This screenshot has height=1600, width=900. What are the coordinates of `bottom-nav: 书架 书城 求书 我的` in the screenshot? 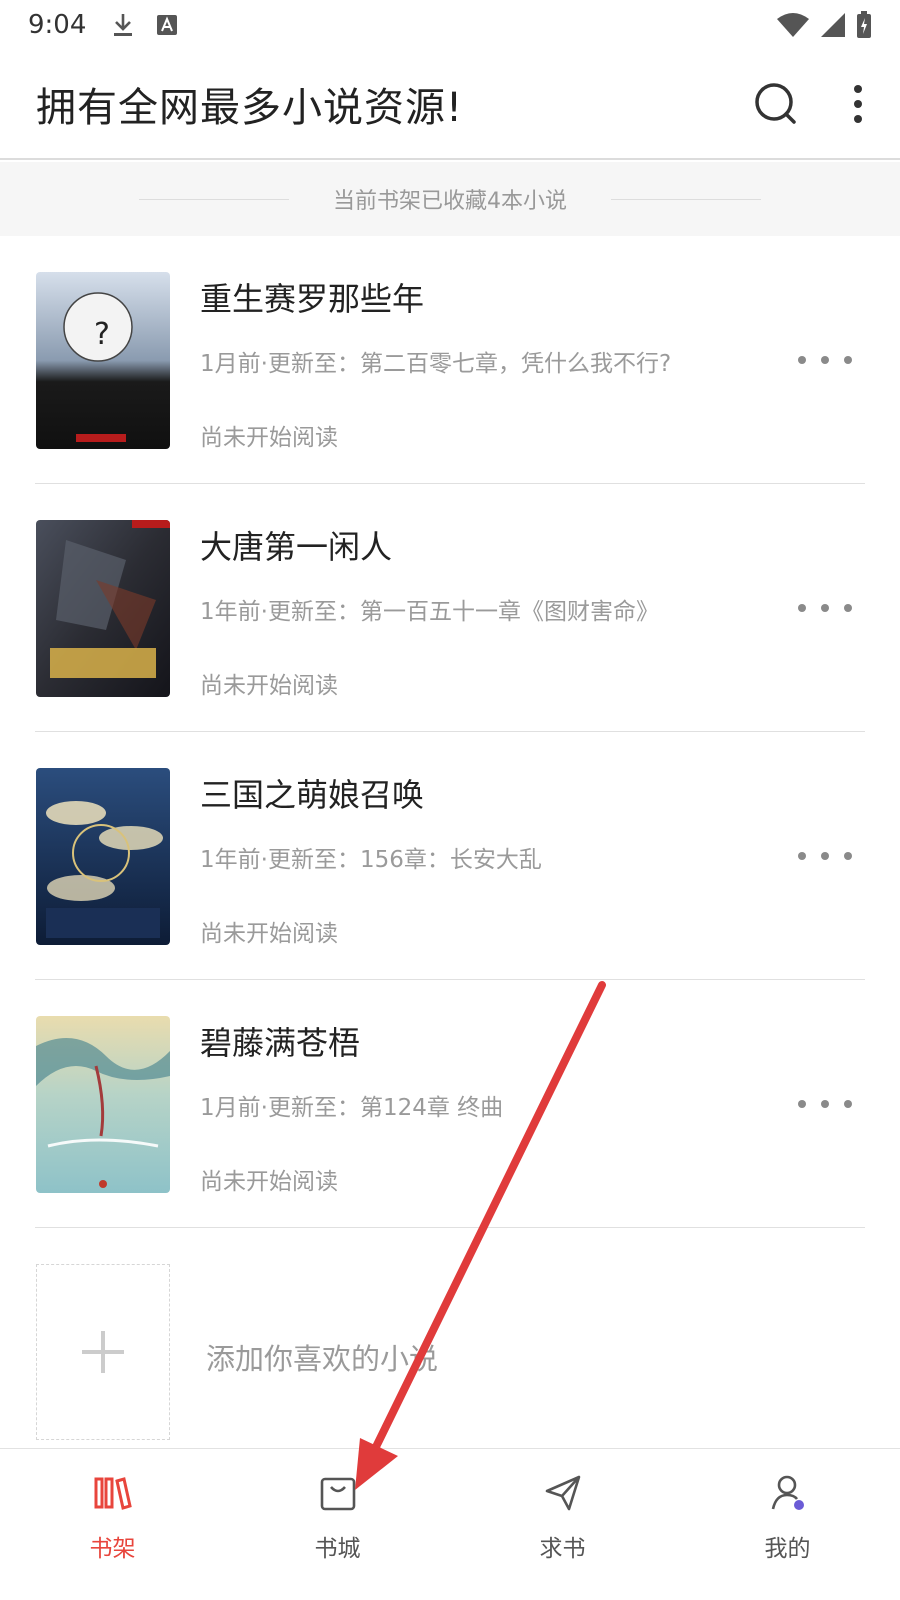 It's located at (450, 1524).